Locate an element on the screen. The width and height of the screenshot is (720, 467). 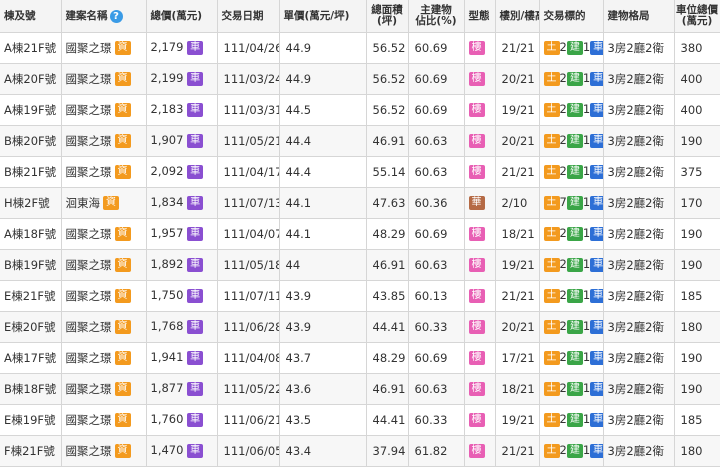
col-layout: 建物格局 is located at coordinates (639, 16).